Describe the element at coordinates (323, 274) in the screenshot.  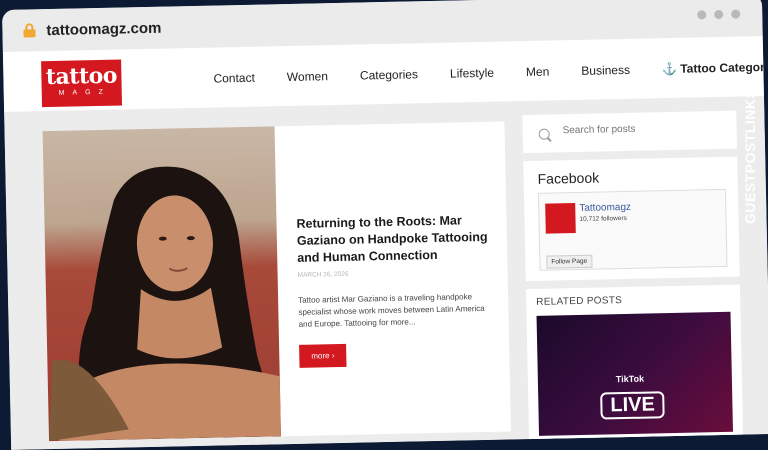
I see `post-date: MARCH 26, 2026` at that location.